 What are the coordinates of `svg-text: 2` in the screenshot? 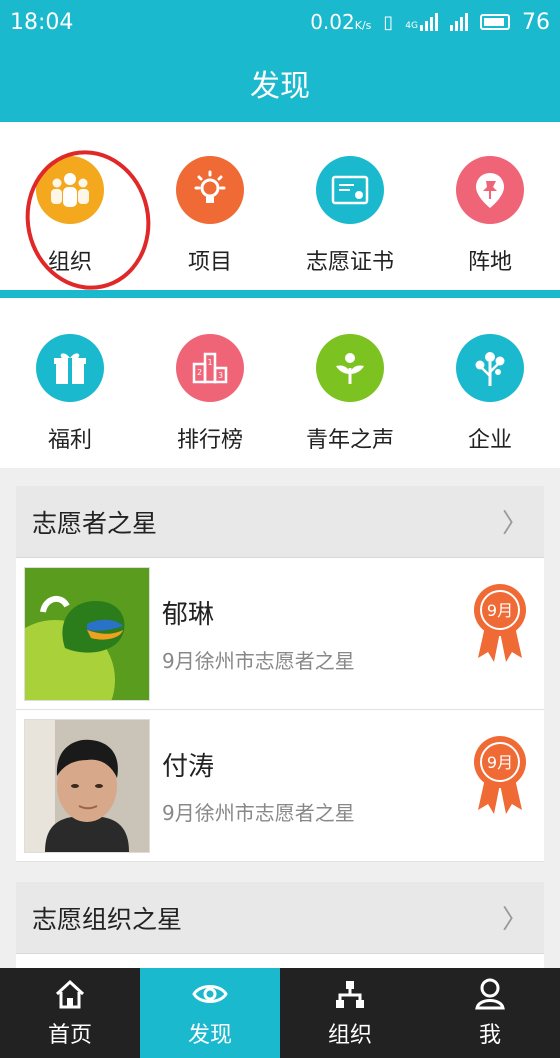 It's located at (199, 372).